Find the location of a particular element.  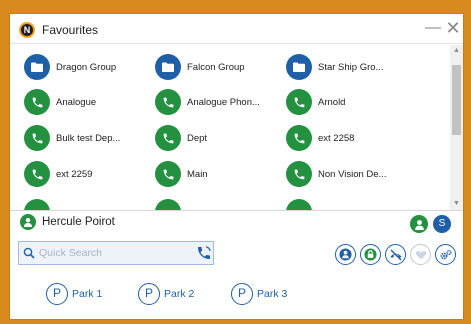

settings-button is located at coordinates (445, 254).